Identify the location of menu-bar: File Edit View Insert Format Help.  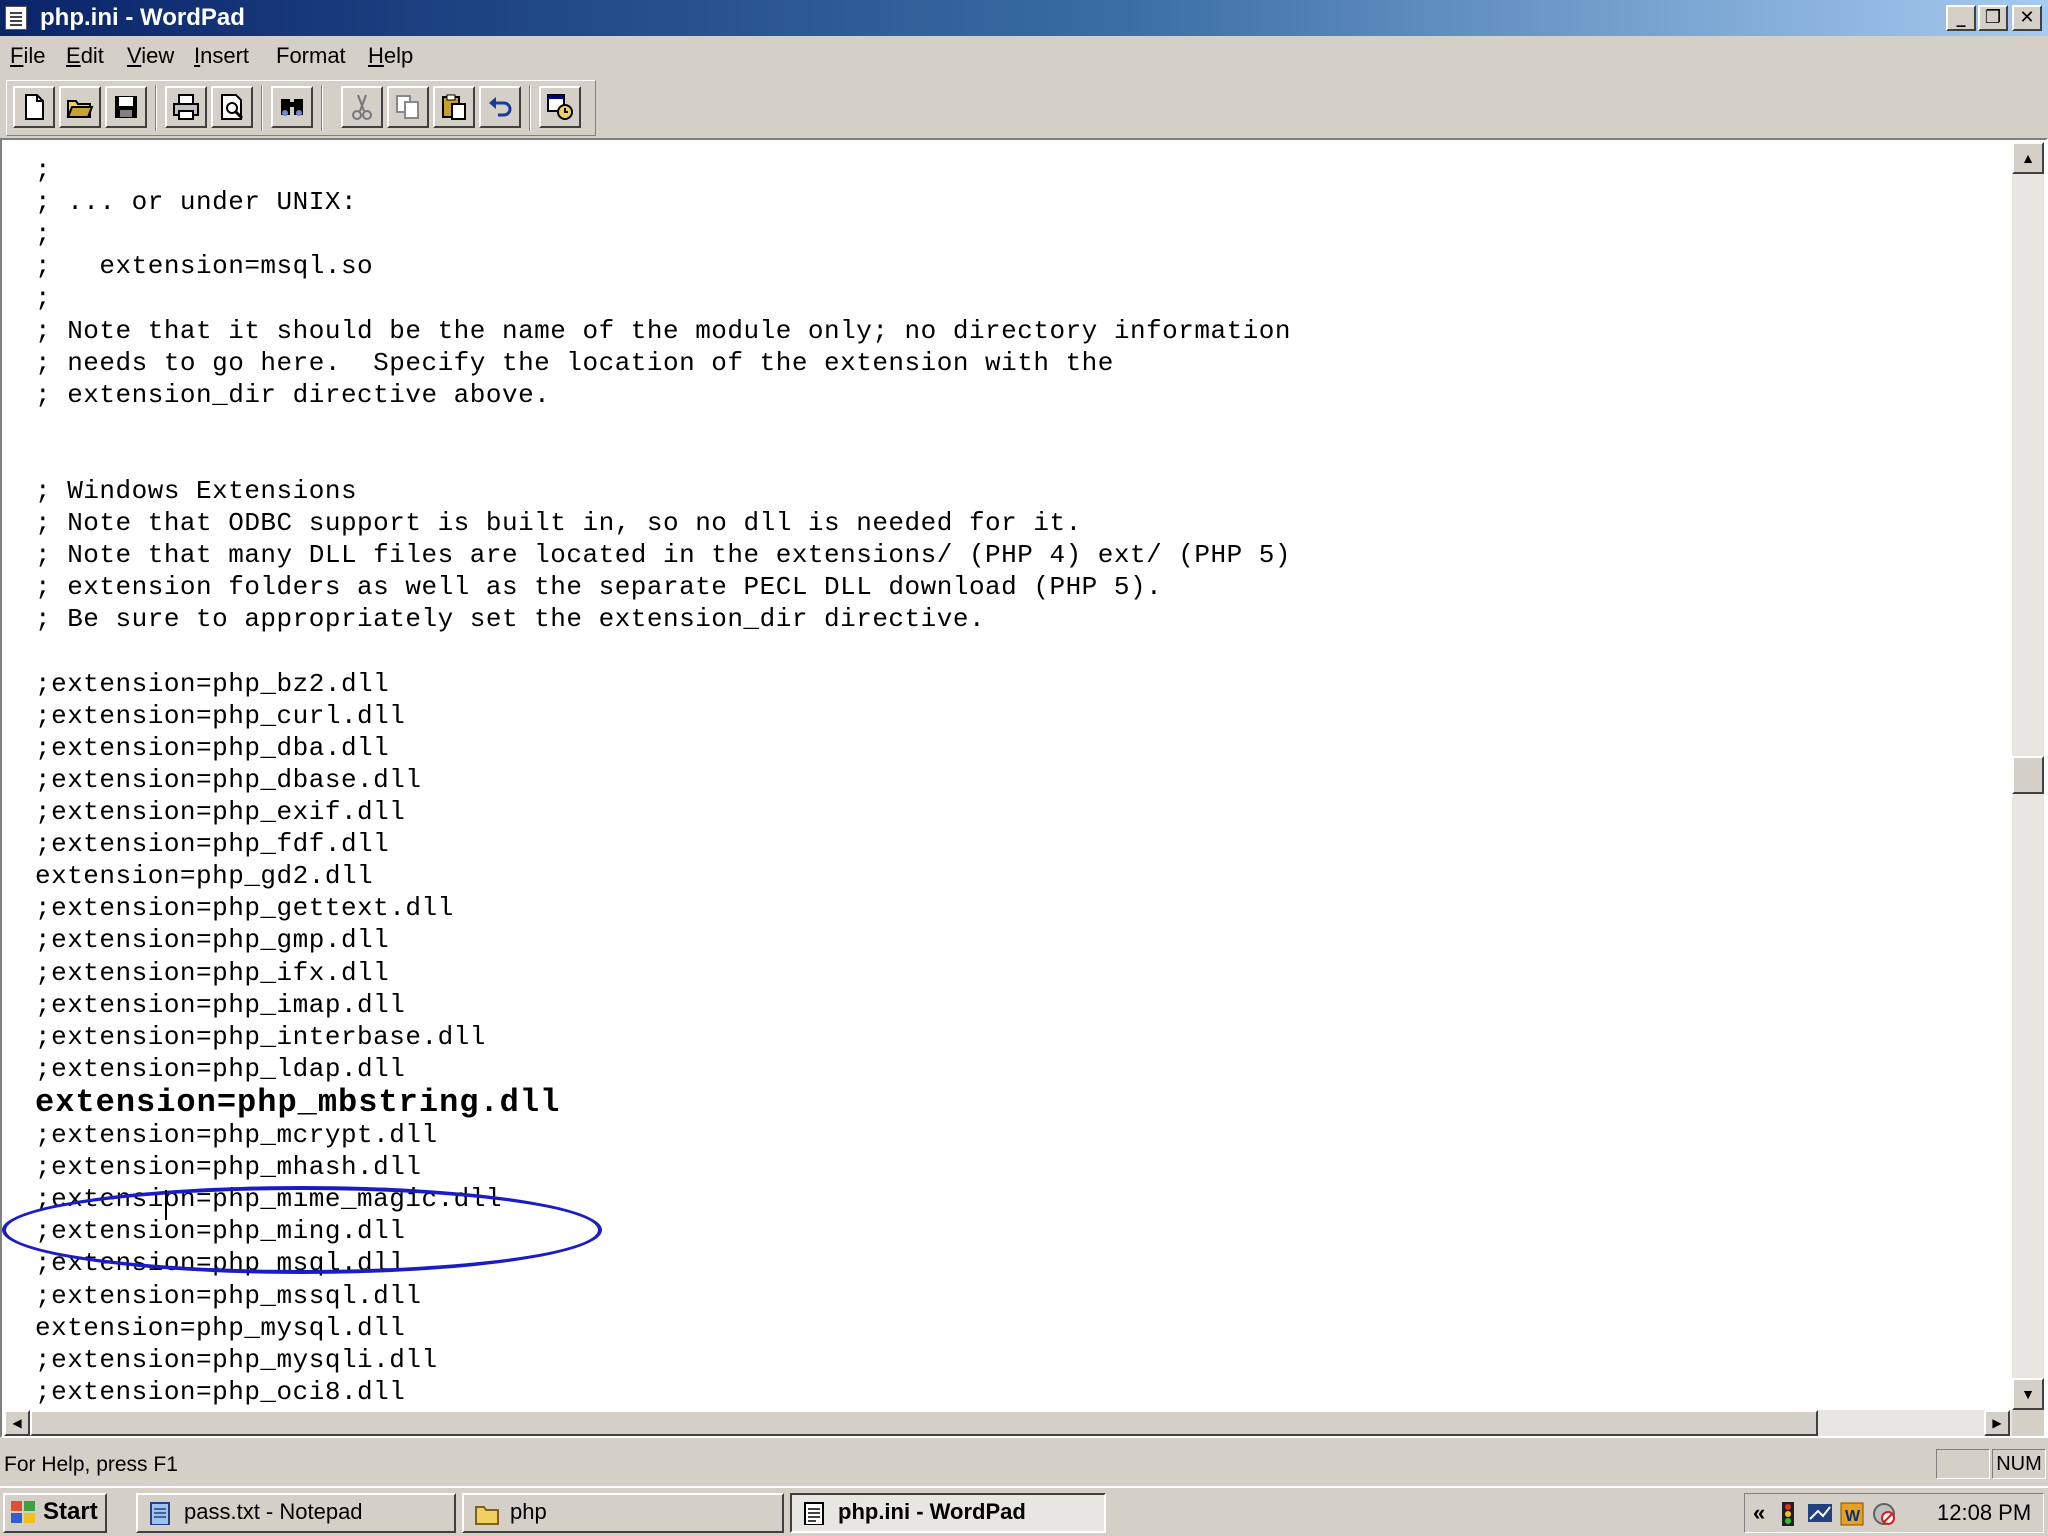
(1024, 57).